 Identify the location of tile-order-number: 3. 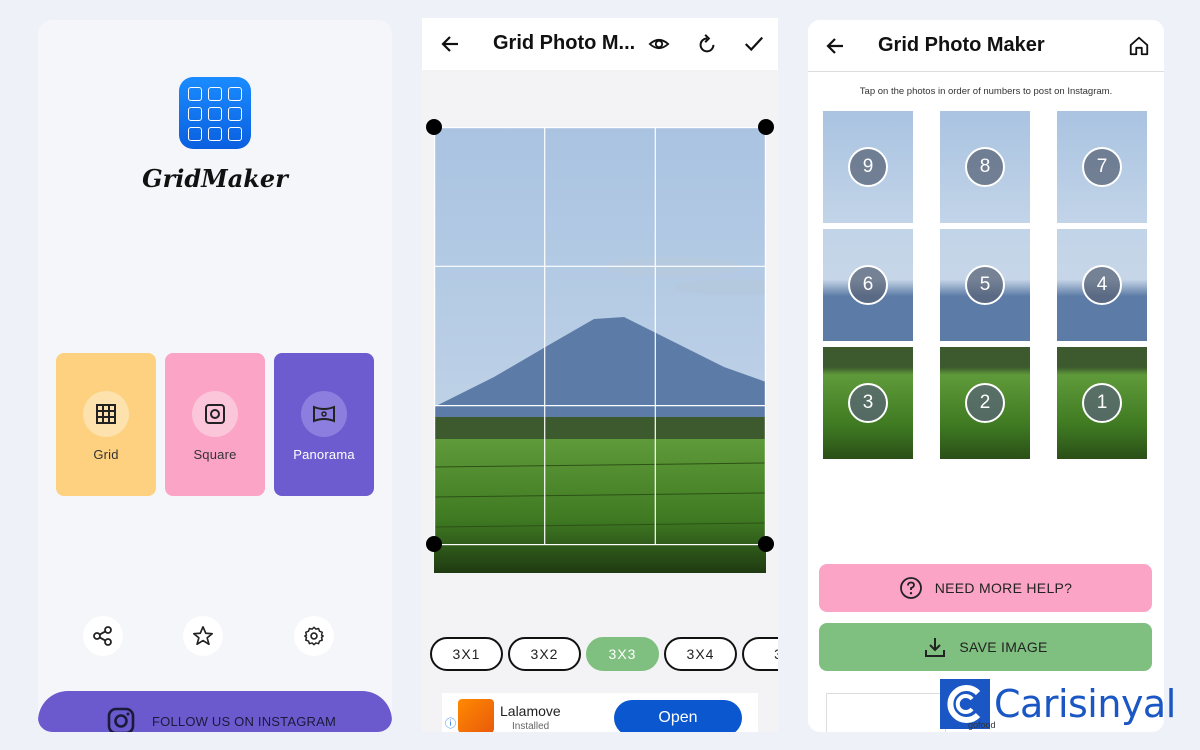
(868, 403).